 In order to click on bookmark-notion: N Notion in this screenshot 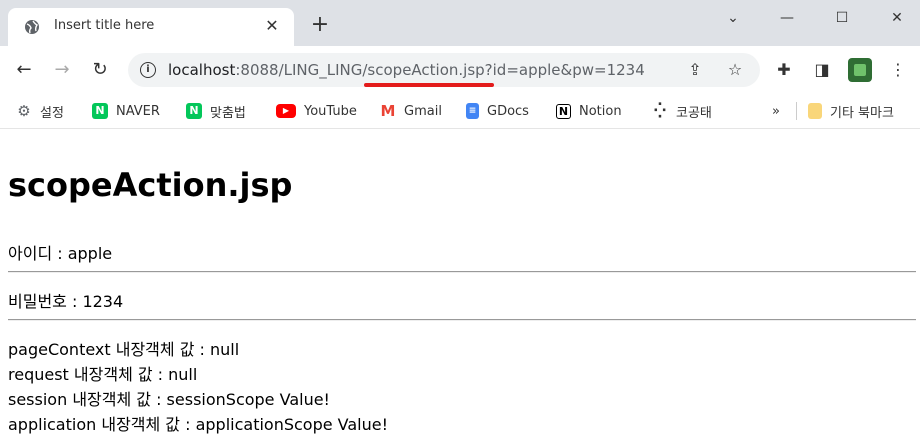, I will do `click(589, 111)`.